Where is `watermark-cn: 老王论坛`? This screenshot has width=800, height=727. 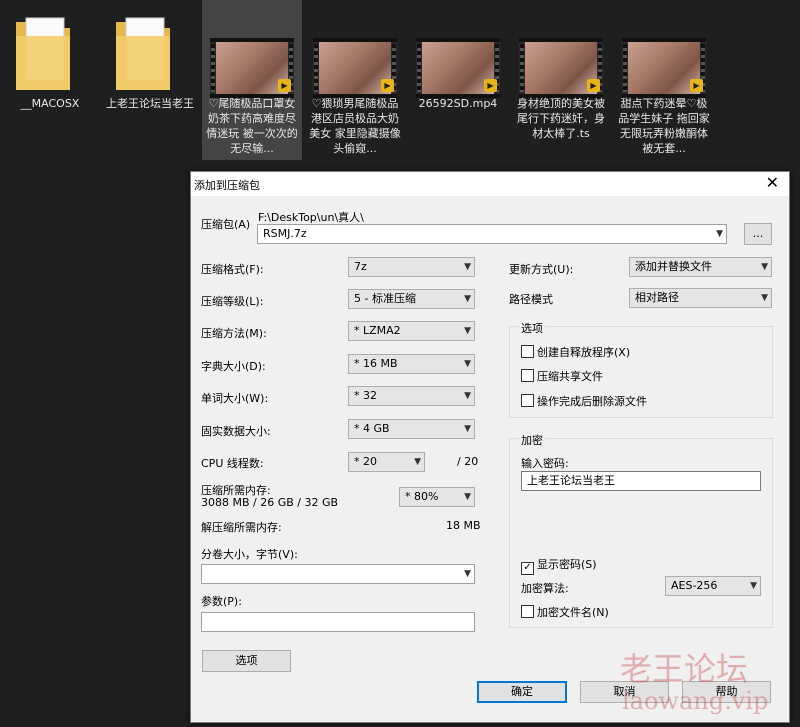 watermark-cn: 老王论坛 is located at coordinates (684, 669).